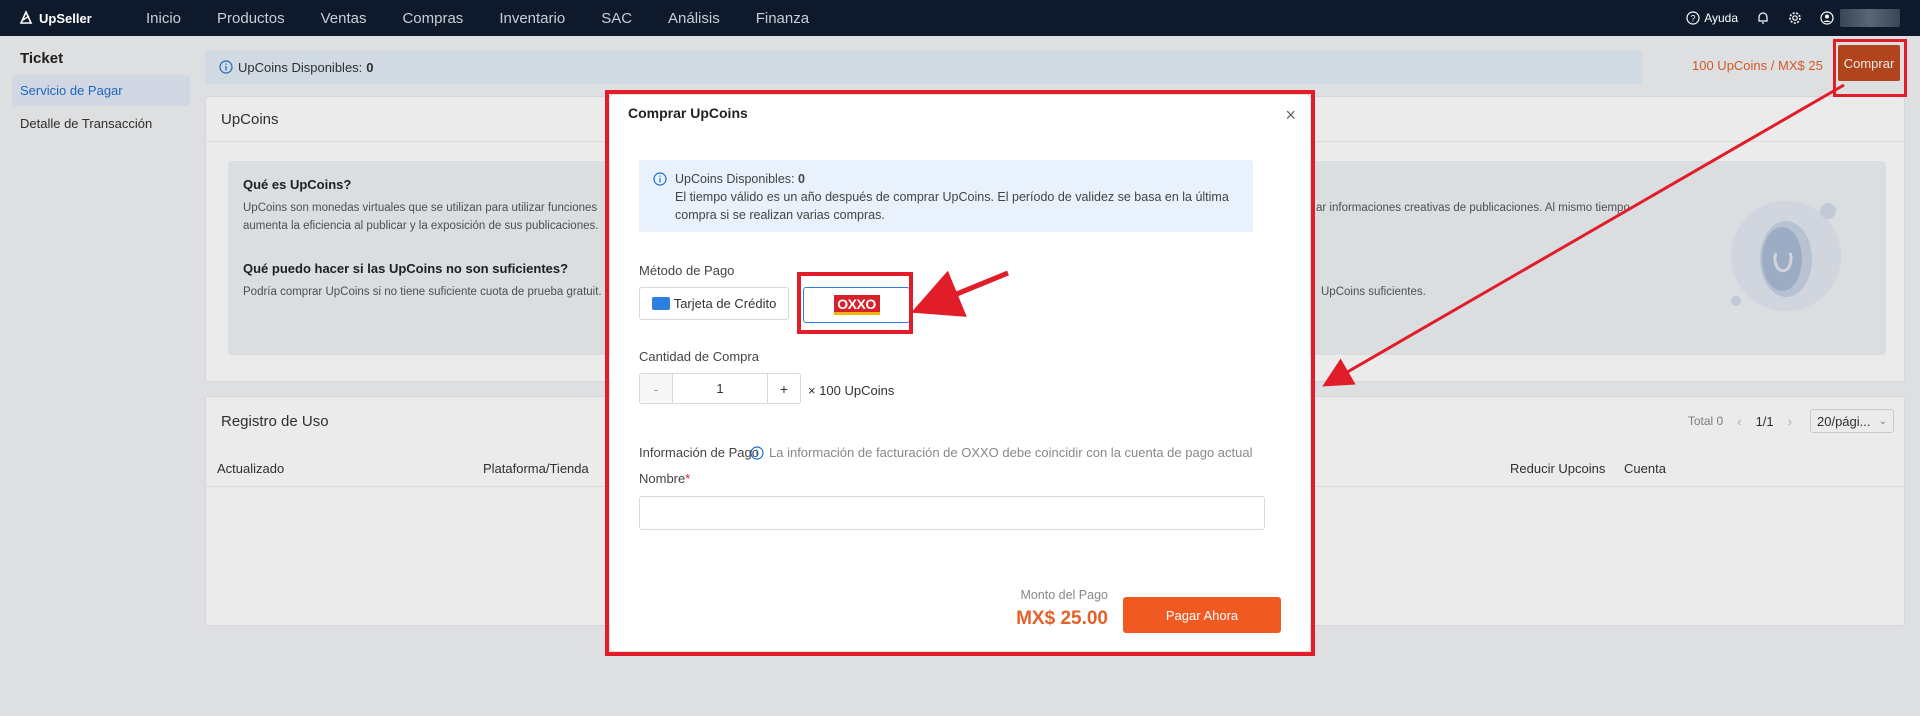 The image size is (1920, 716). Describe the element at coordinates (251, 18) in the screenshot. I see `nav-item-productos: Productos` at that location.